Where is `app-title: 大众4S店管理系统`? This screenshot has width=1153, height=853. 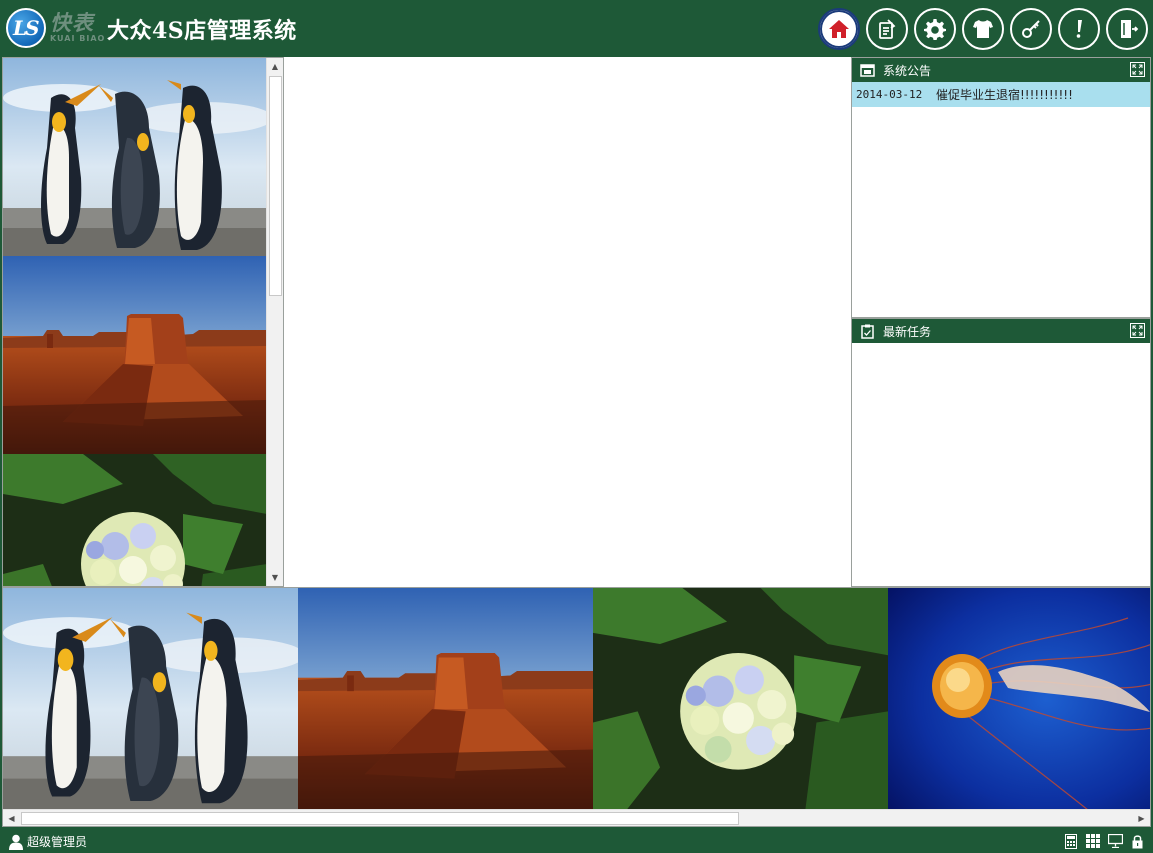 app-title: 大众4S店管理系统 is located at coordinates (202, 31).